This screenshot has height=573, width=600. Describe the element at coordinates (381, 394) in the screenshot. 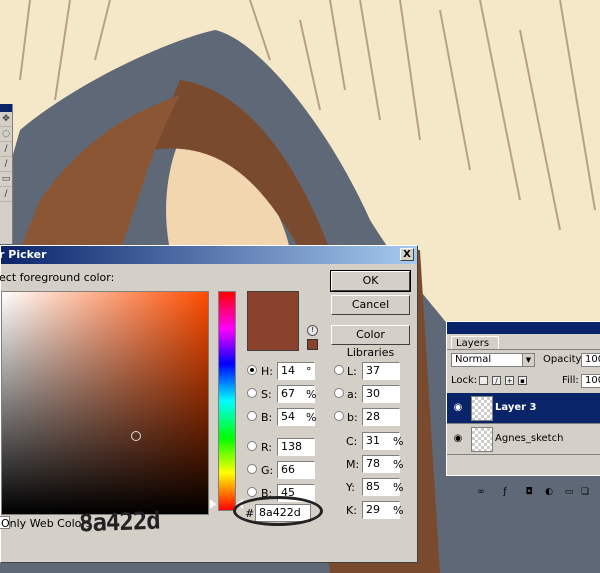

I see `lab-a-input: 30` at that location.